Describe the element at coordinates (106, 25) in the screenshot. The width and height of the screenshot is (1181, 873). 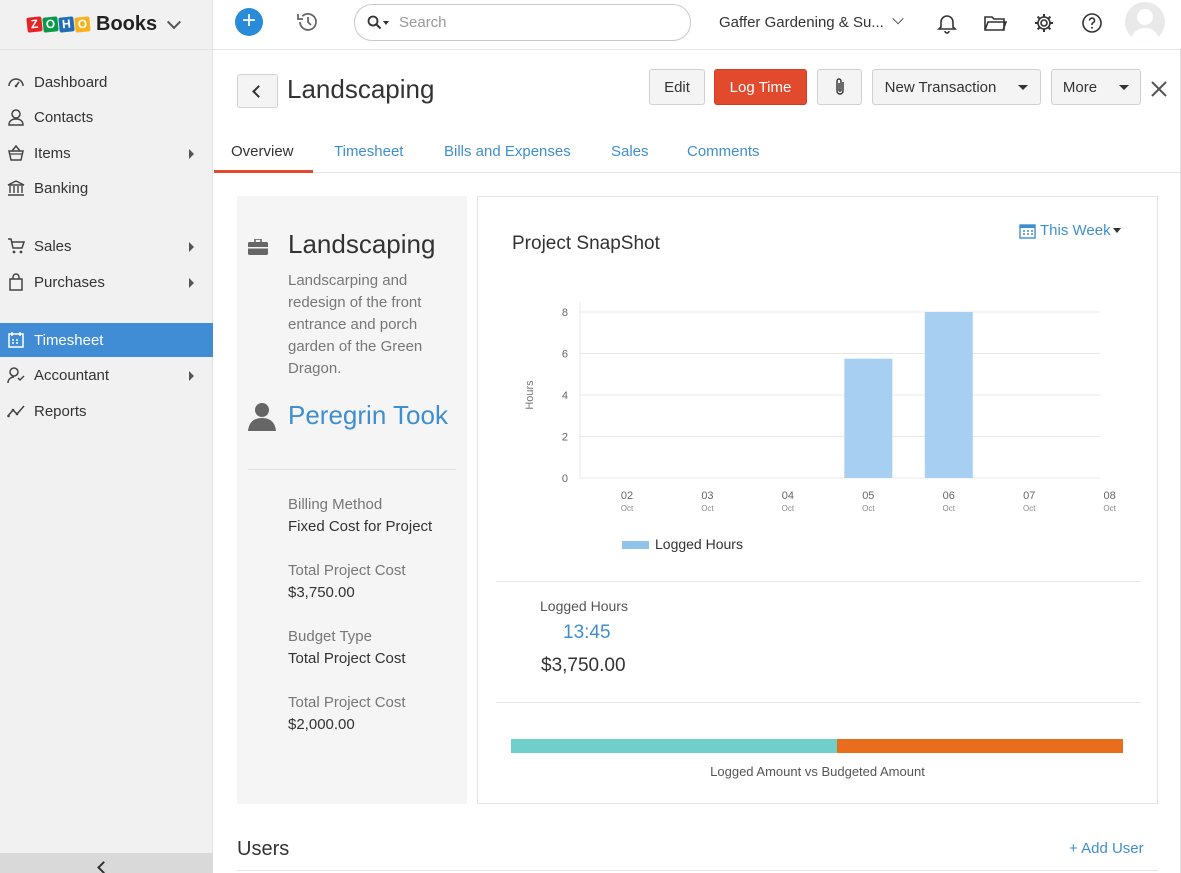
I see `brand-logo: ZOHO Books` at that location.